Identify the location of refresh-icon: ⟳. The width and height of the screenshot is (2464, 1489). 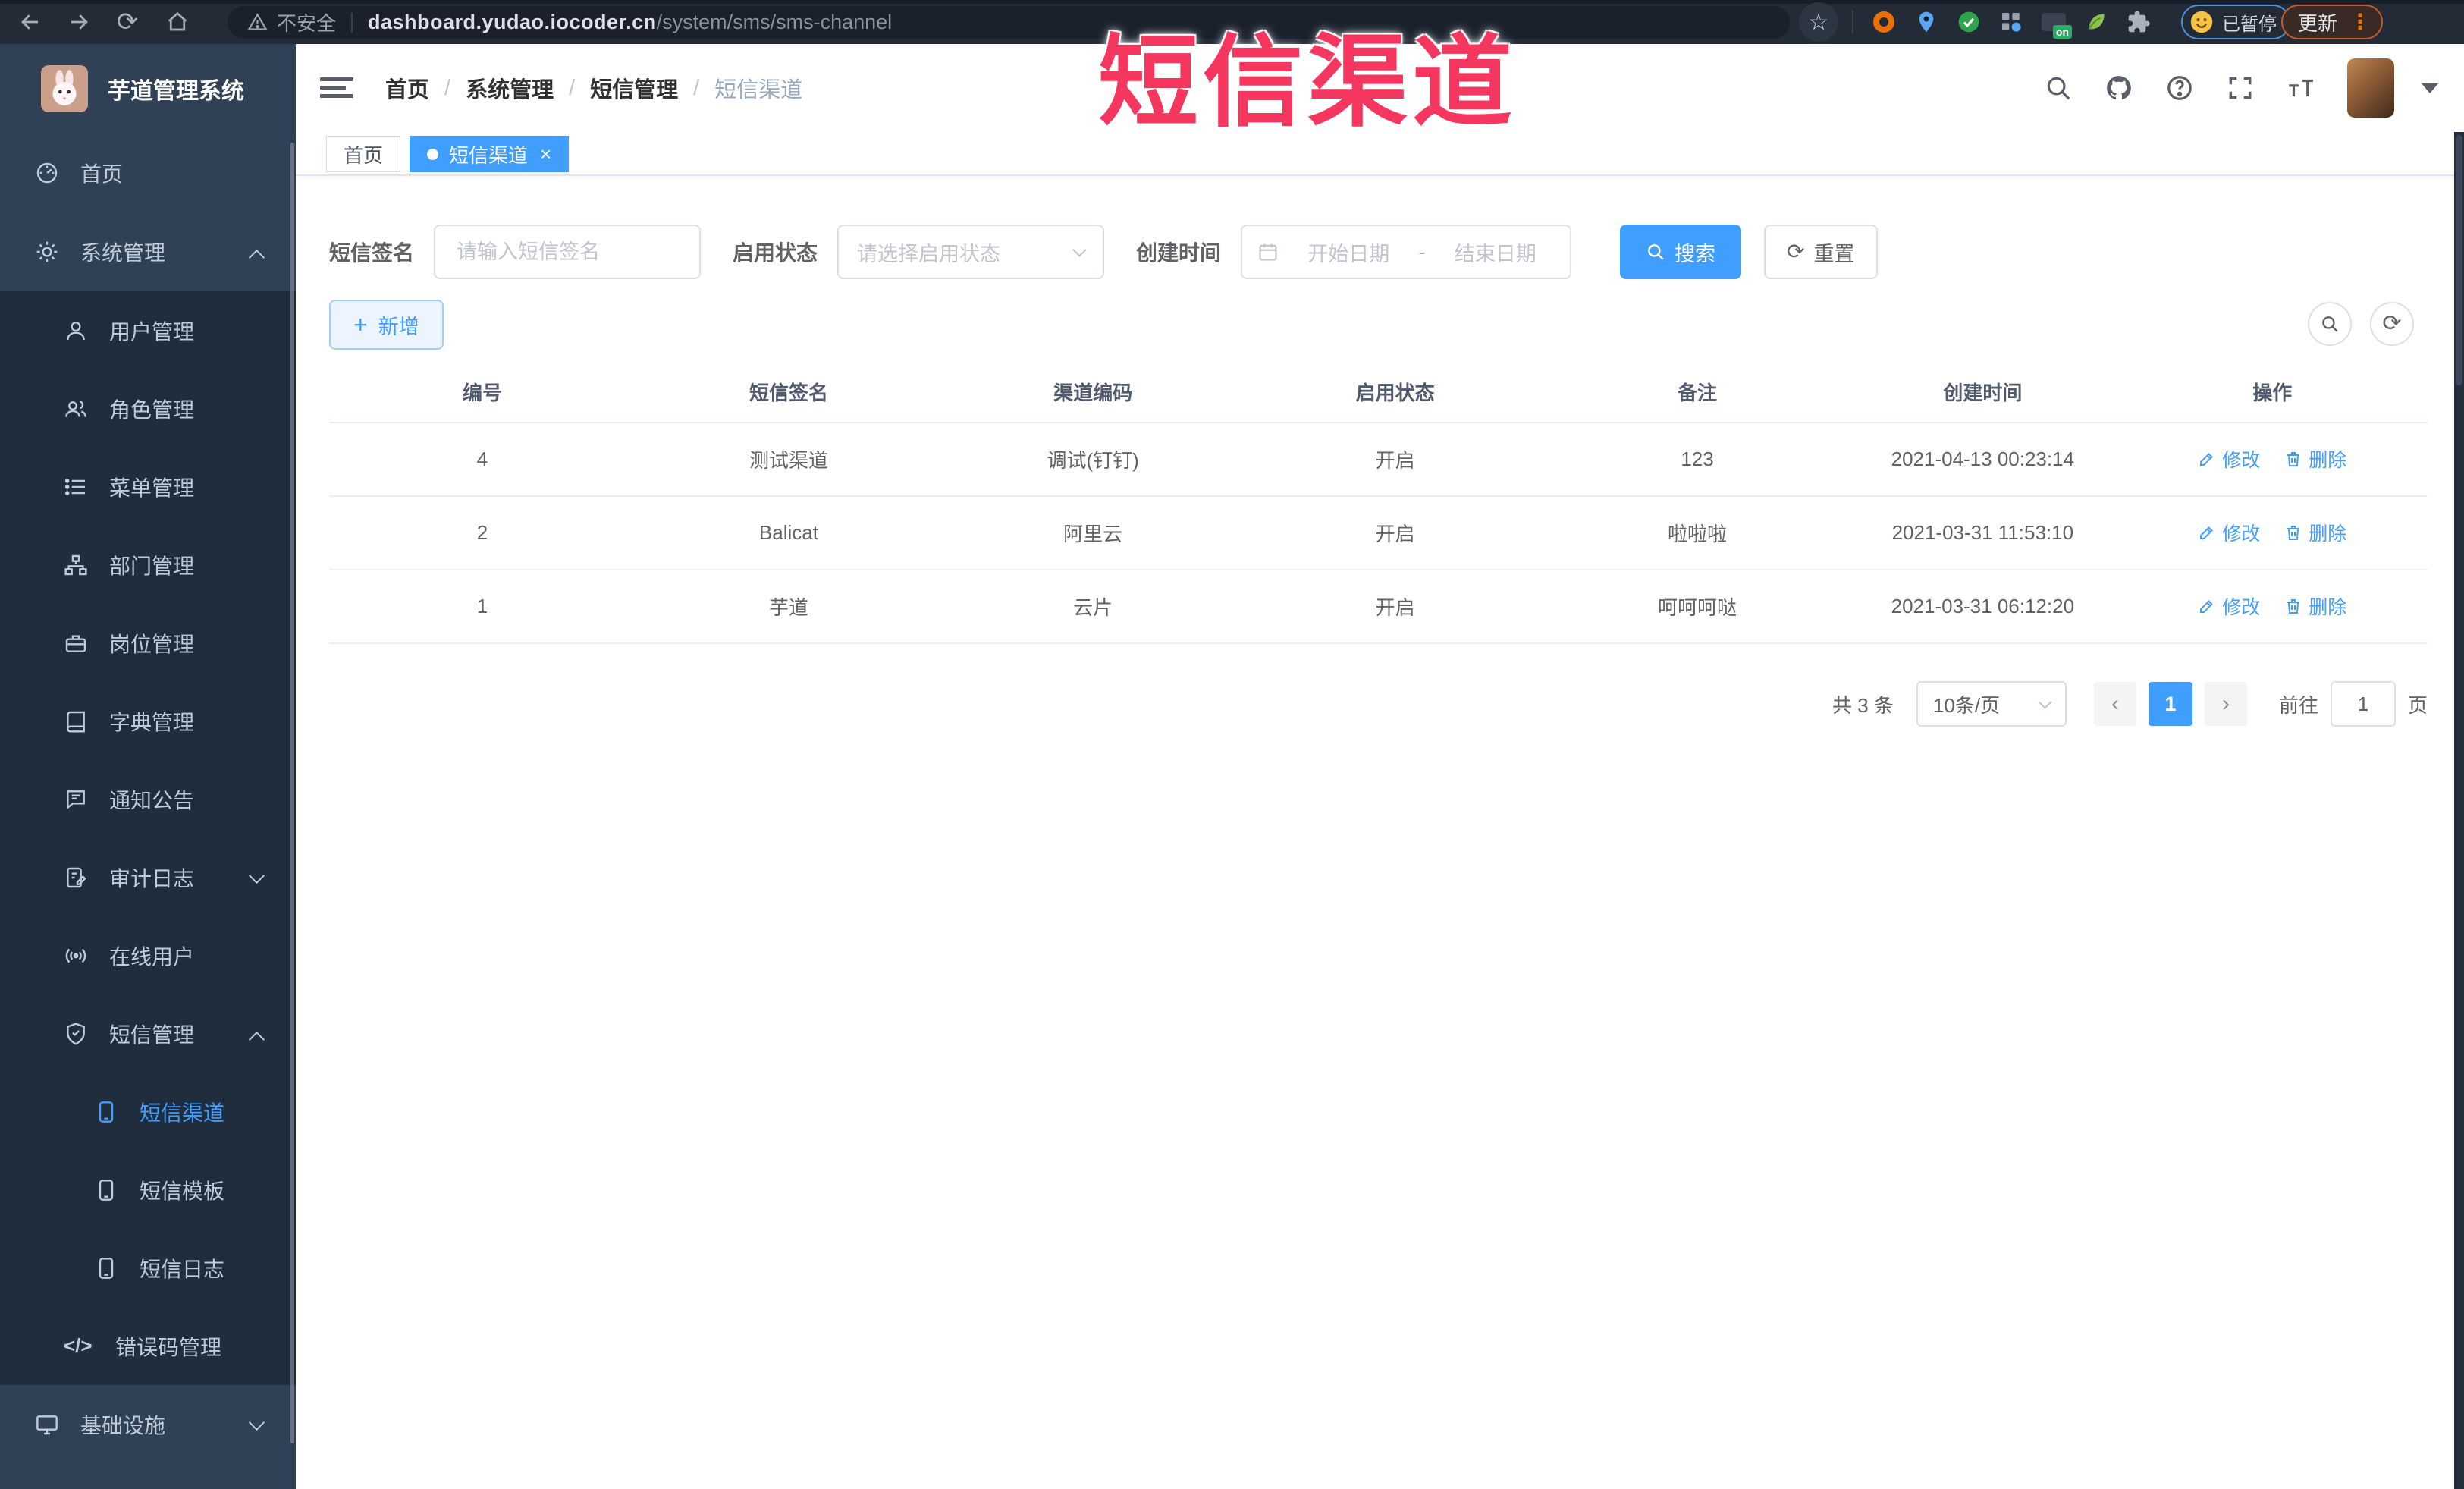
(2392, 323).